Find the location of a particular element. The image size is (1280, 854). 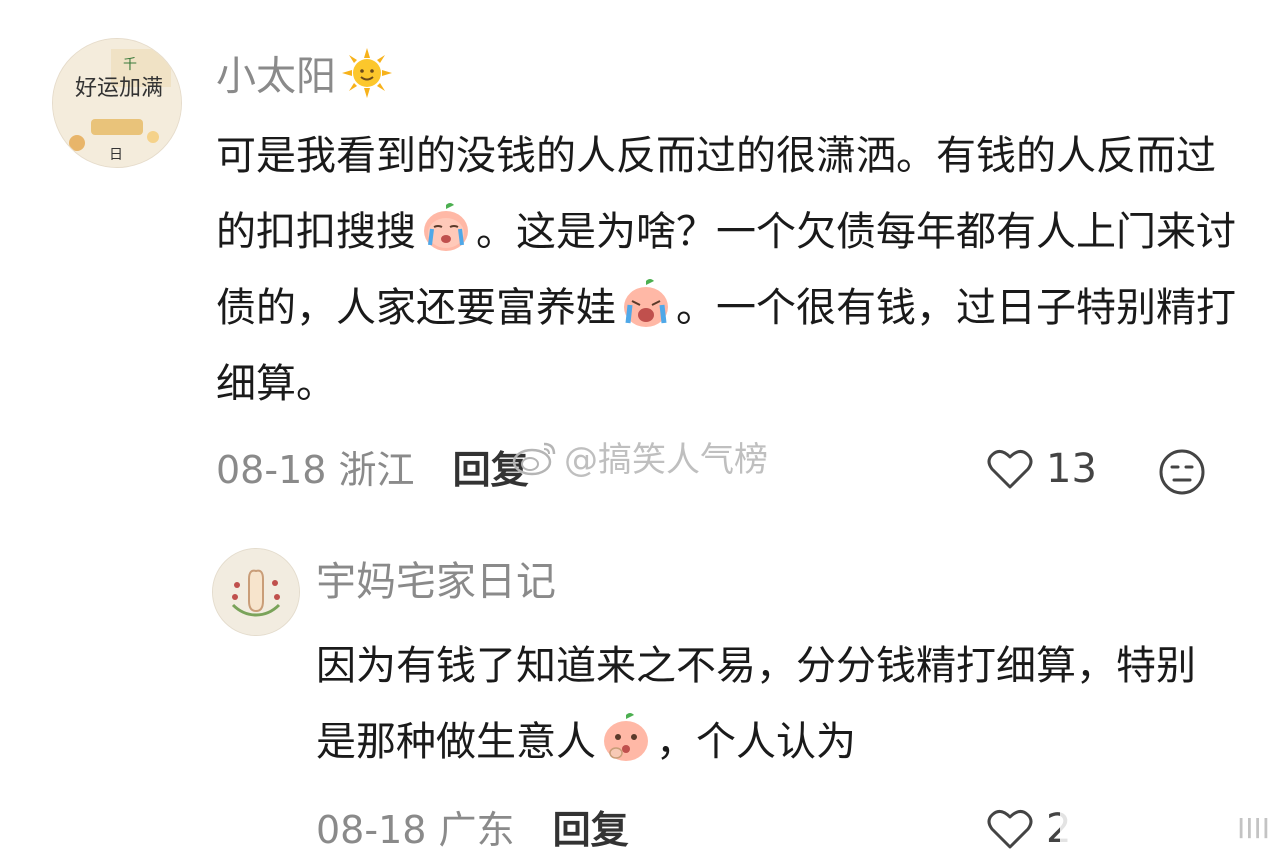

avatar: 千 好运加满 日 is located at coordinates (117, 103).